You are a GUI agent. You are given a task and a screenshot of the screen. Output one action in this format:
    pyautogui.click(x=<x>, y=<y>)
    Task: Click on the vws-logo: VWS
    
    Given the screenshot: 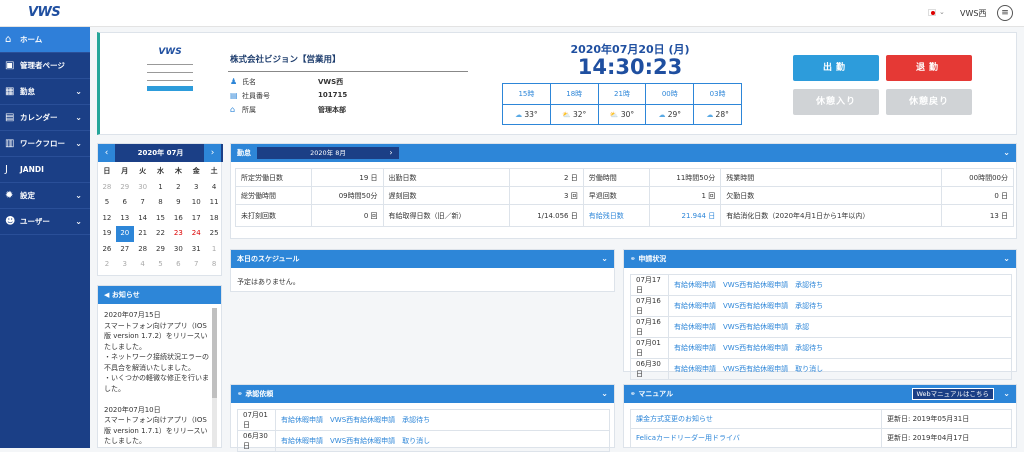 What is the action you would take?
    pyautogui.click(x=44, y=12)
    